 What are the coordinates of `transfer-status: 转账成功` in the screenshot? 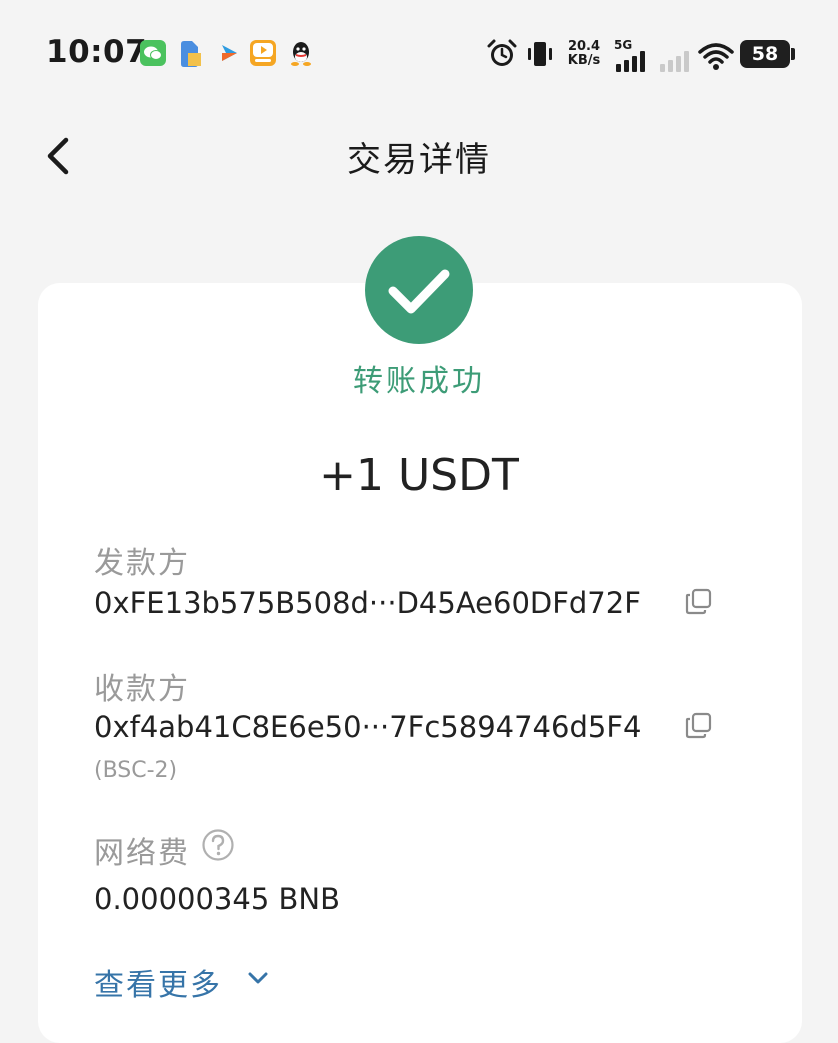 It's located at (419, 381).